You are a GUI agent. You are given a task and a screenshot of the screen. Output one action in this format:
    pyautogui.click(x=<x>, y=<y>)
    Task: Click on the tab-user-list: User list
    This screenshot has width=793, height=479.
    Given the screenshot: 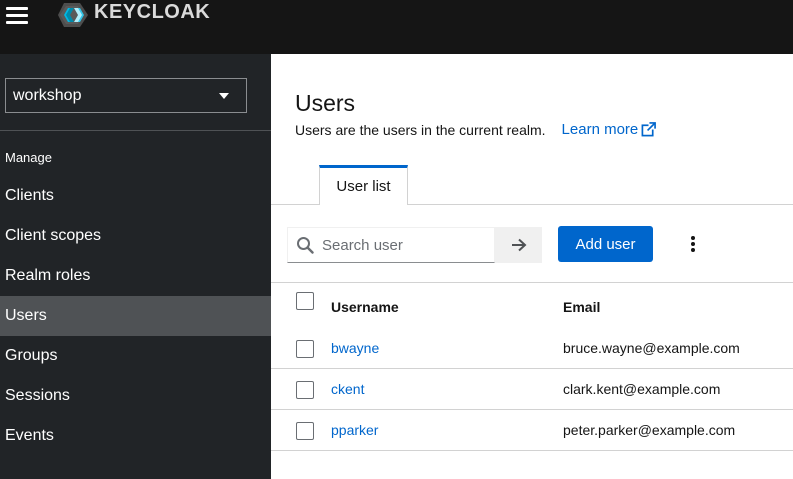 What is the action you would take?
    pyautogui.click(x=363, y=185)
    